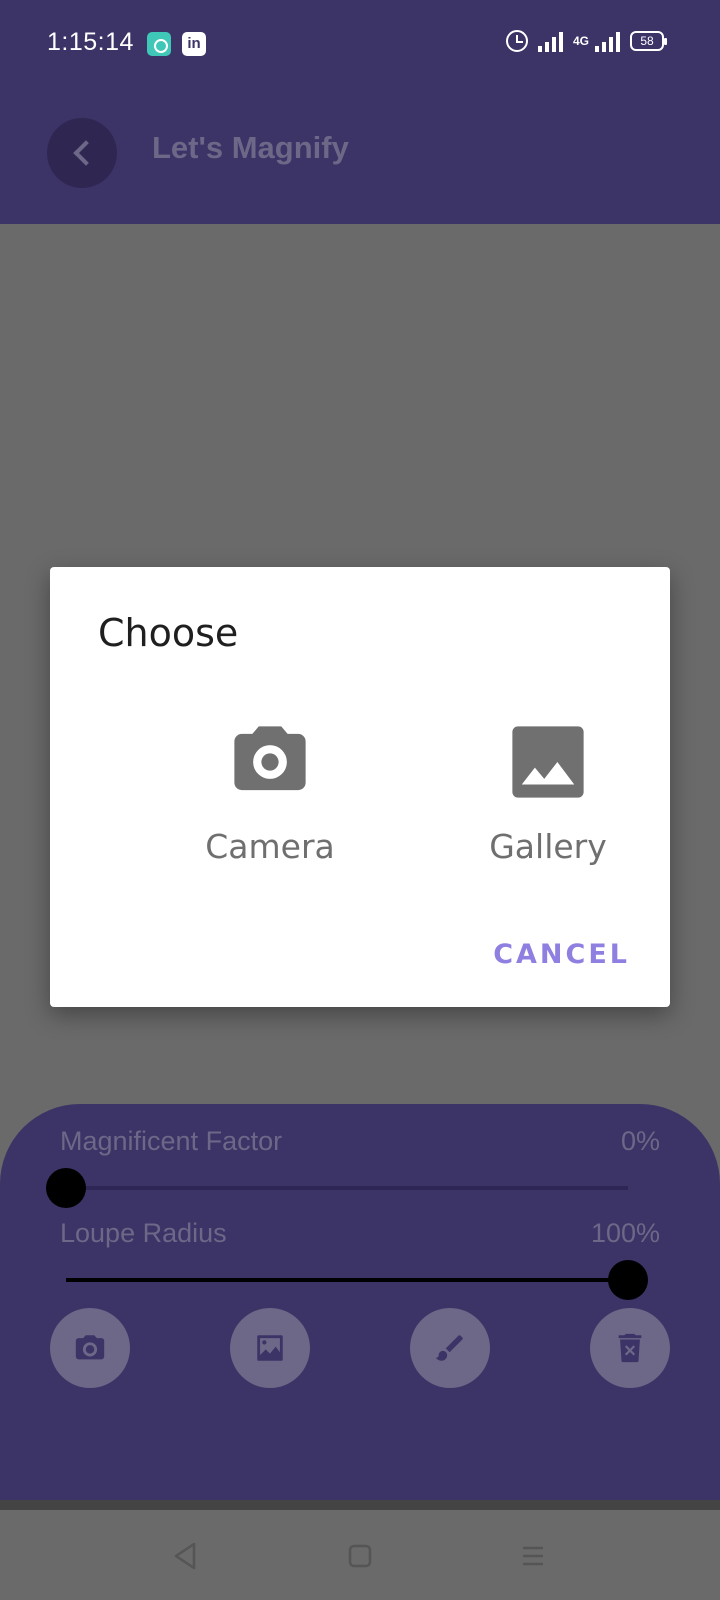 The image size is (720, 1600). I want to click on gallery-icon, so click(270, 1348).